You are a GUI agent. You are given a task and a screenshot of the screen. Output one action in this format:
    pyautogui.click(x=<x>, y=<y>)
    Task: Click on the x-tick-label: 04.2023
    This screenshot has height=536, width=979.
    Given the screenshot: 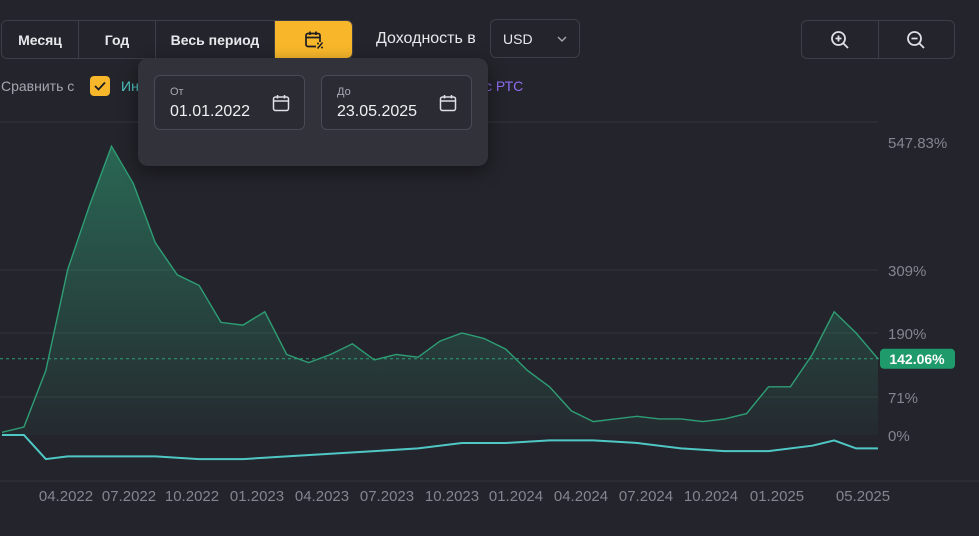 What is the action you would take?
    pyautogui.click(x=322, y=496)
    